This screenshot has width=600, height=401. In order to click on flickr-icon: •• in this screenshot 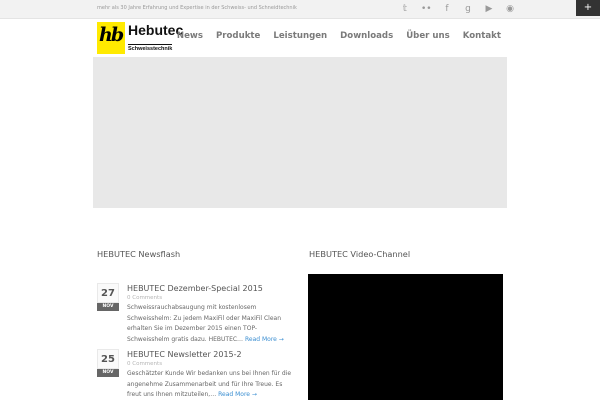, I will do `click(426, 9)`.